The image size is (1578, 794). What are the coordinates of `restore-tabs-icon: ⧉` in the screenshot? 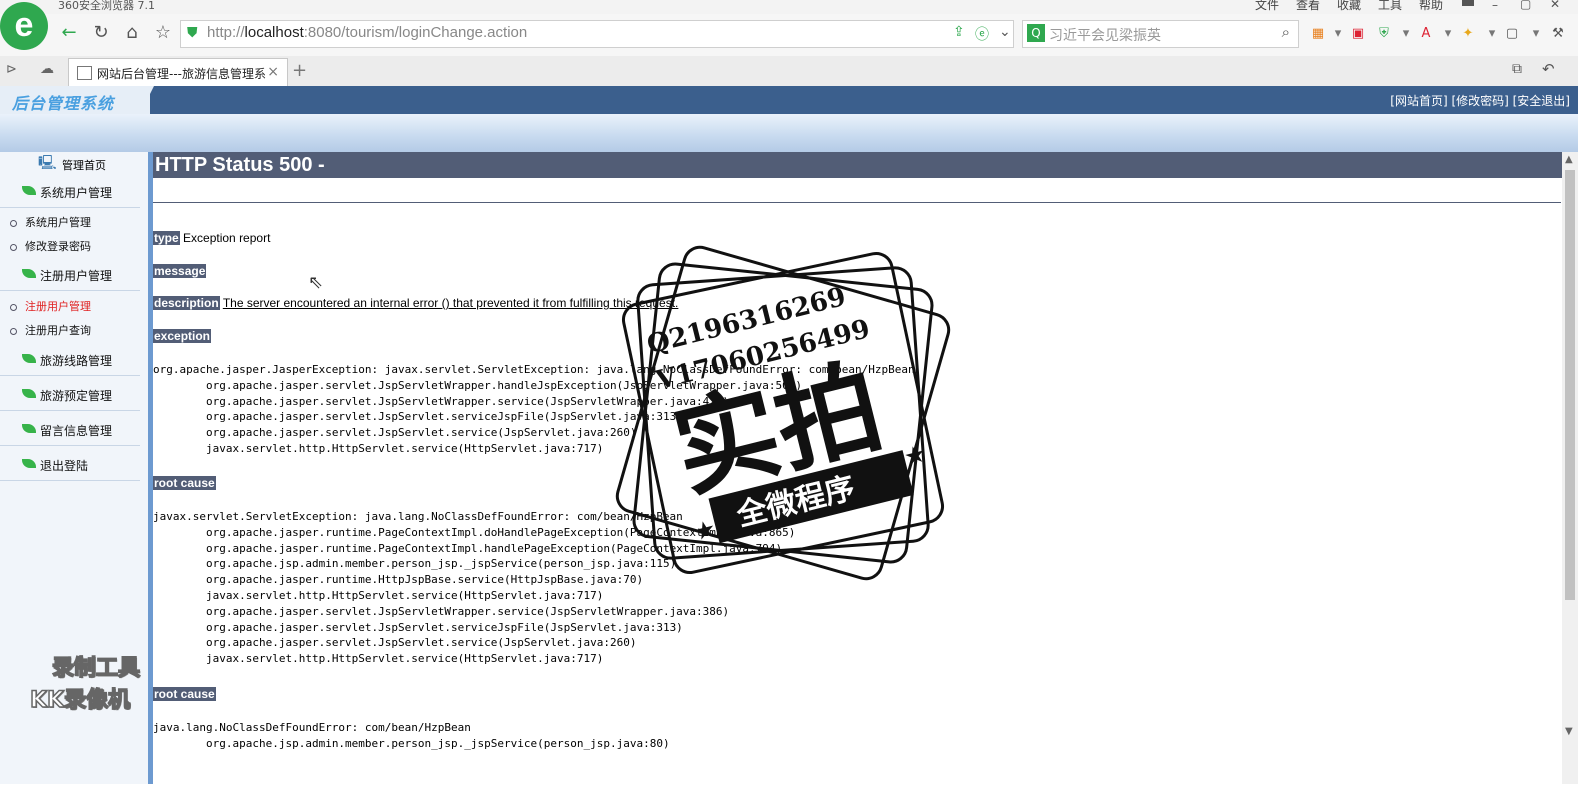 It's located at (1517, 69).